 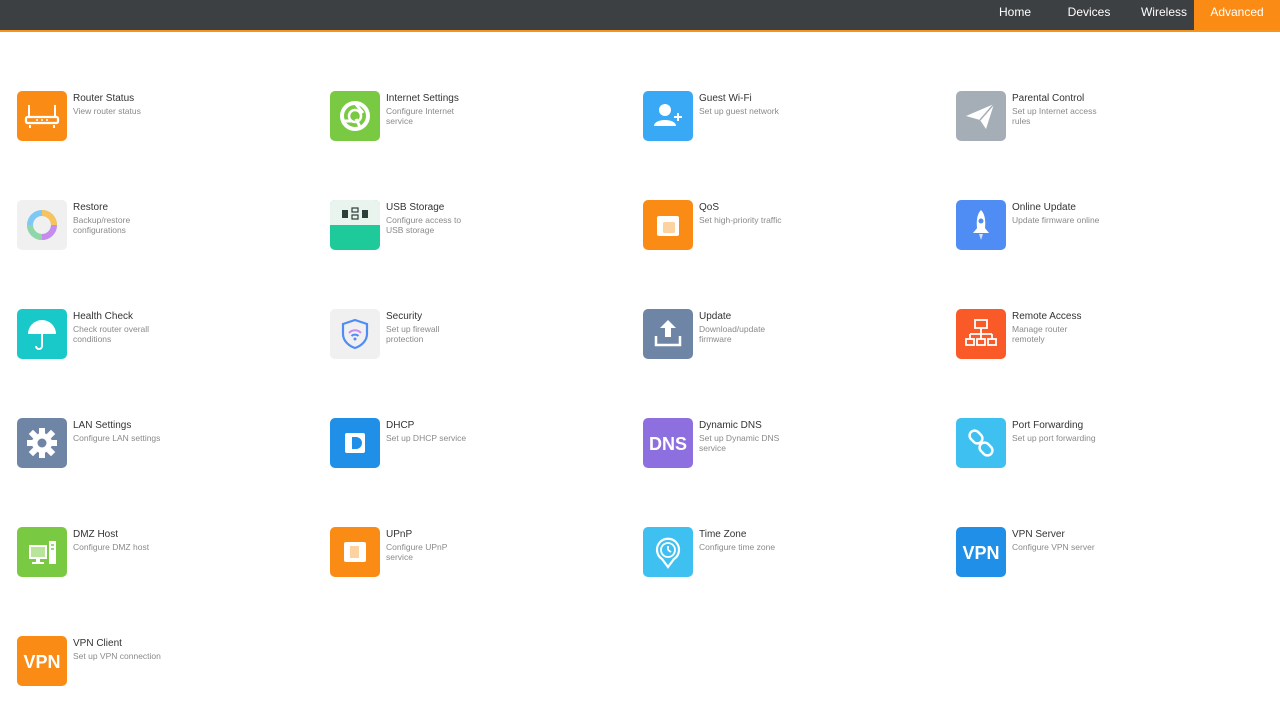 What do you see at coordinates (424, 225) in the screenshot?
I see `tile-description: Configure access to USB storage` at bounding box center [424, 225].